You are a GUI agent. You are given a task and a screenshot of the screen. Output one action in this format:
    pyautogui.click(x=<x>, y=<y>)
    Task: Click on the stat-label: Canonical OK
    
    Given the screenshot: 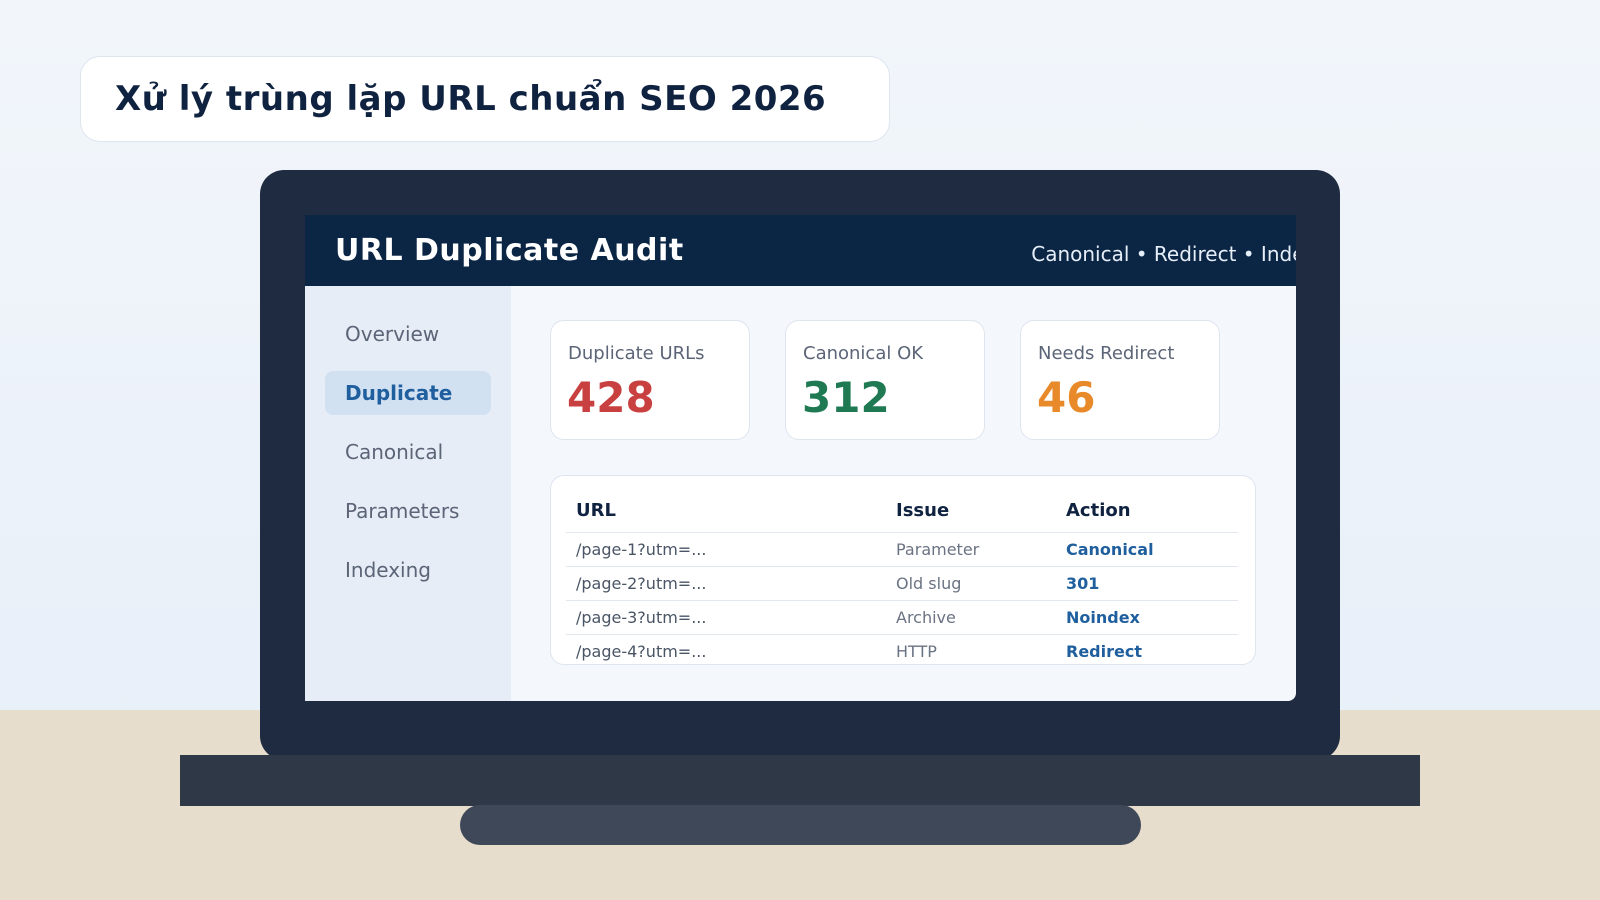 What is the action you would take?
    pyautogui.click(x=863, y=353)
    